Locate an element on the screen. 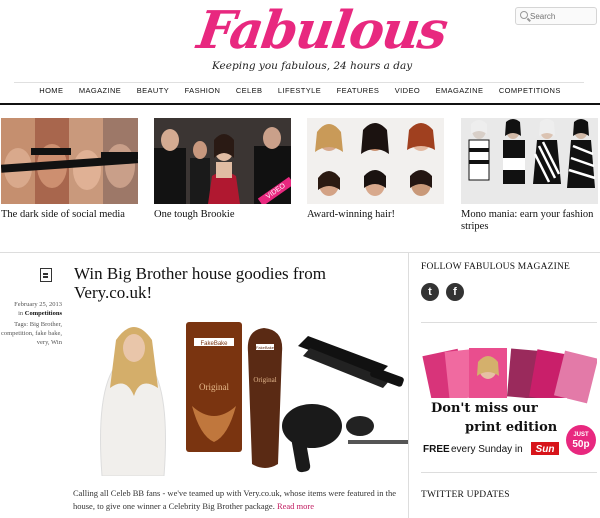 This screenshot has width=600, height=518. feature-thumb-mono is located at coordinates (529, 161).